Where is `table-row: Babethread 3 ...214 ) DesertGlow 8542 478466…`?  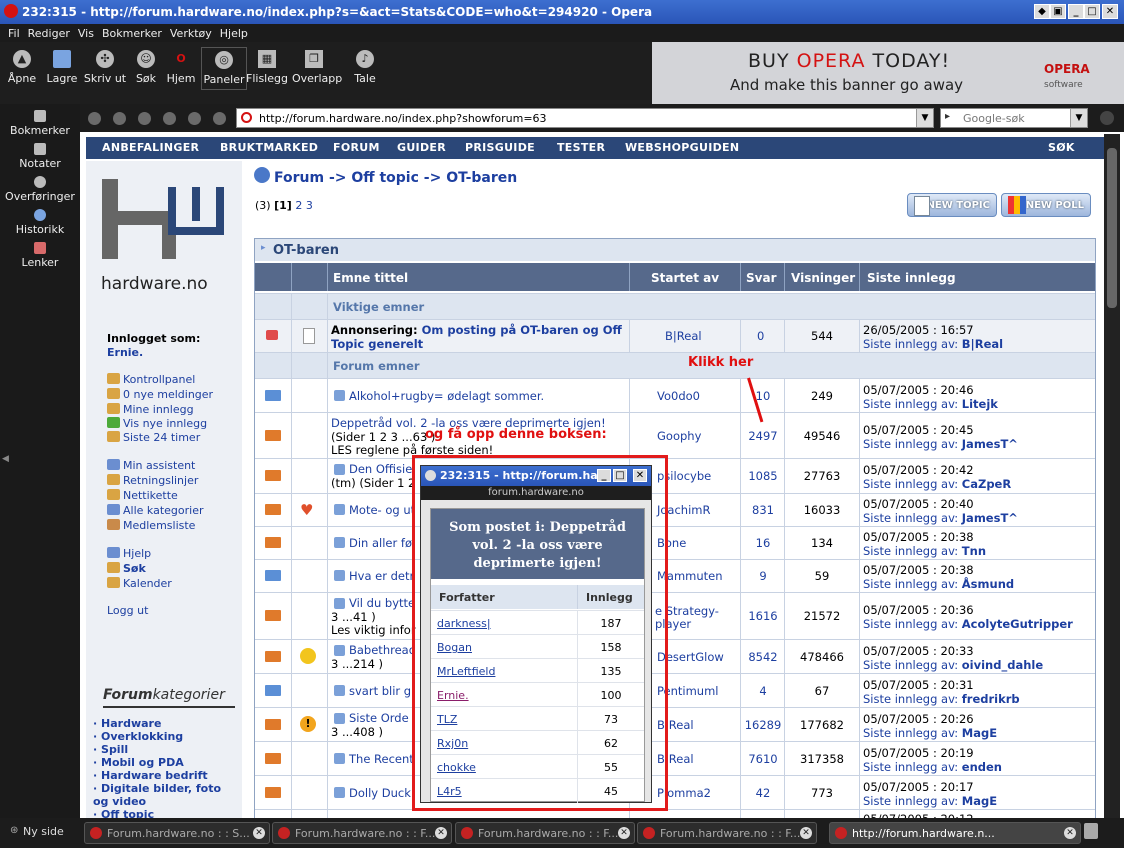
table-row: Babethread 3 ...214 ) DesertGlow 8542 478466… is located at coordinates (675, 656).